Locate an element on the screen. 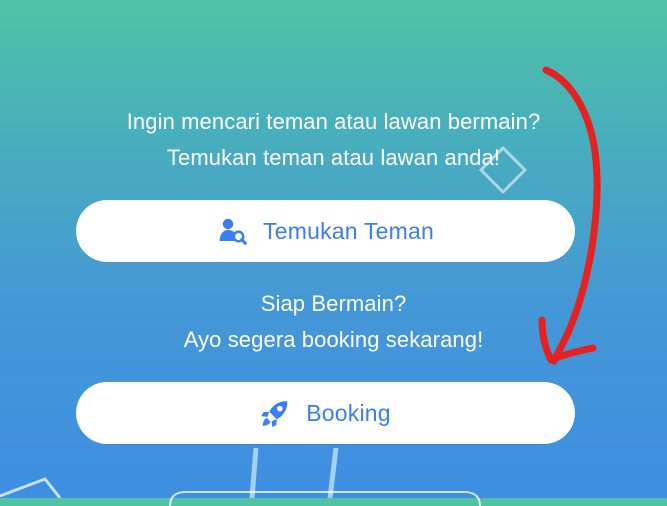 This screenshot has height=506, width=667. partial-button-outline-decoration is located at coordinates (325, 498).